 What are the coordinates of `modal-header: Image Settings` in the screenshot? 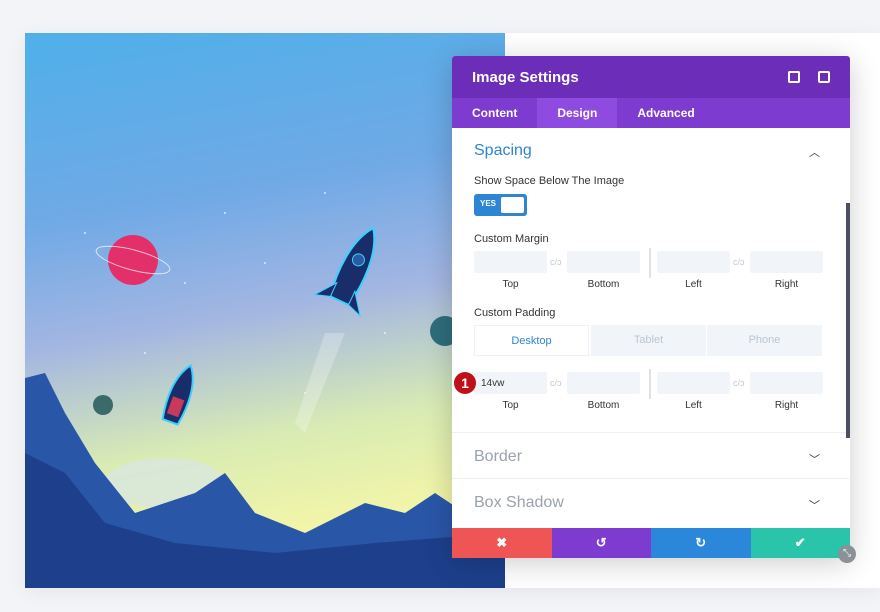 It's located at (651, 77).